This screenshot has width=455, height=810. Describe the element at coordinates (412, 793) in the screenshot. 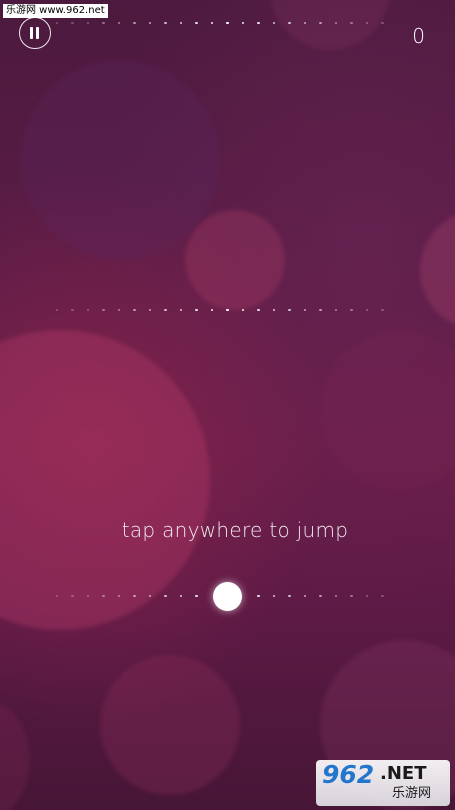

I see `logo-chinese: 乐游网` at that location.